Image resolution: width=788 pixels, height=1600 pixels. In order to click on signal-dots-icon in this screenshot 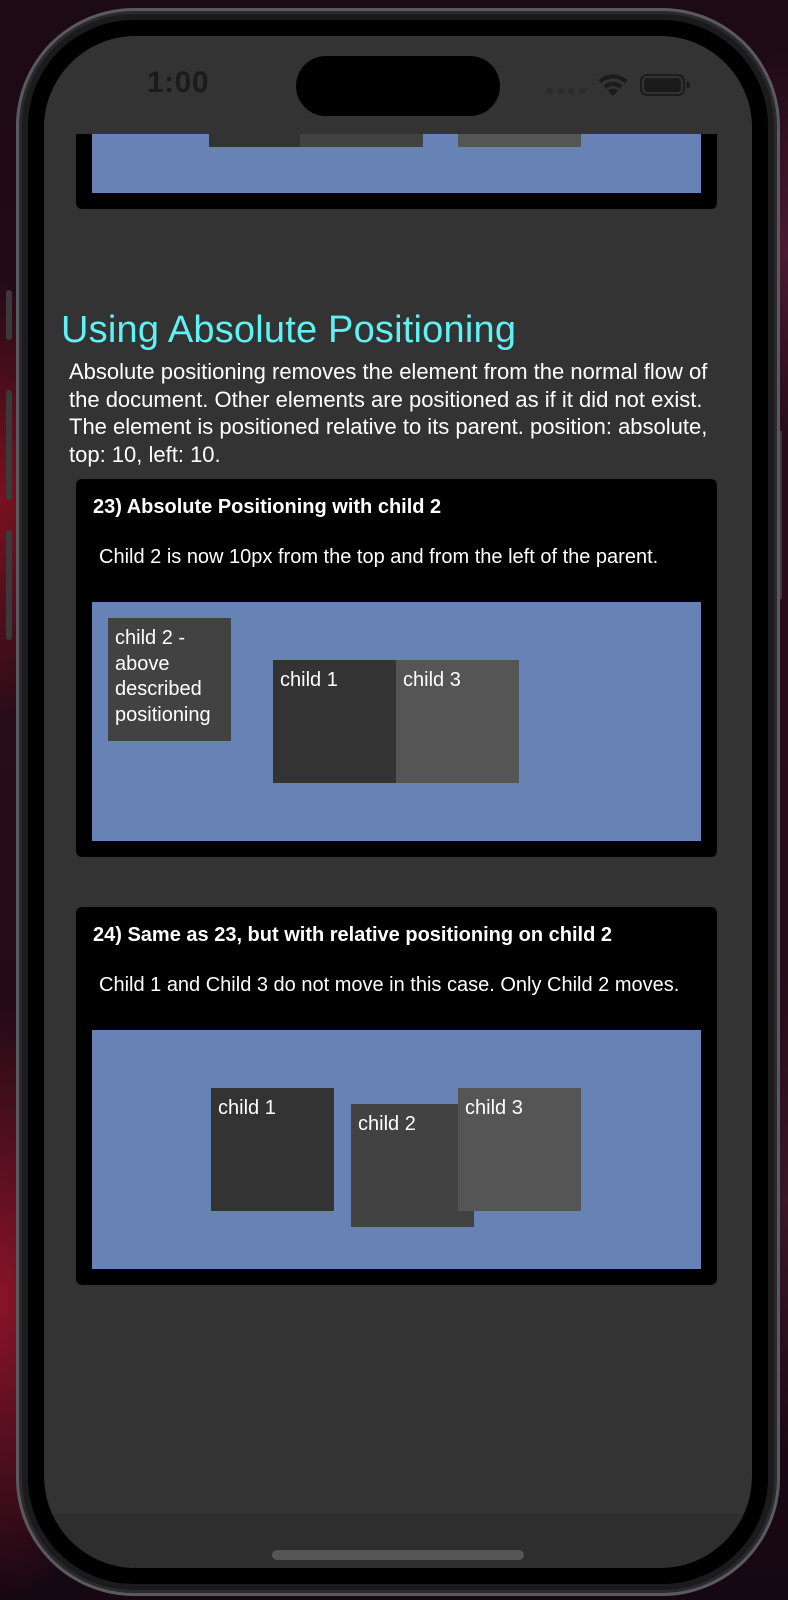, I will do `click(566, 91)`.